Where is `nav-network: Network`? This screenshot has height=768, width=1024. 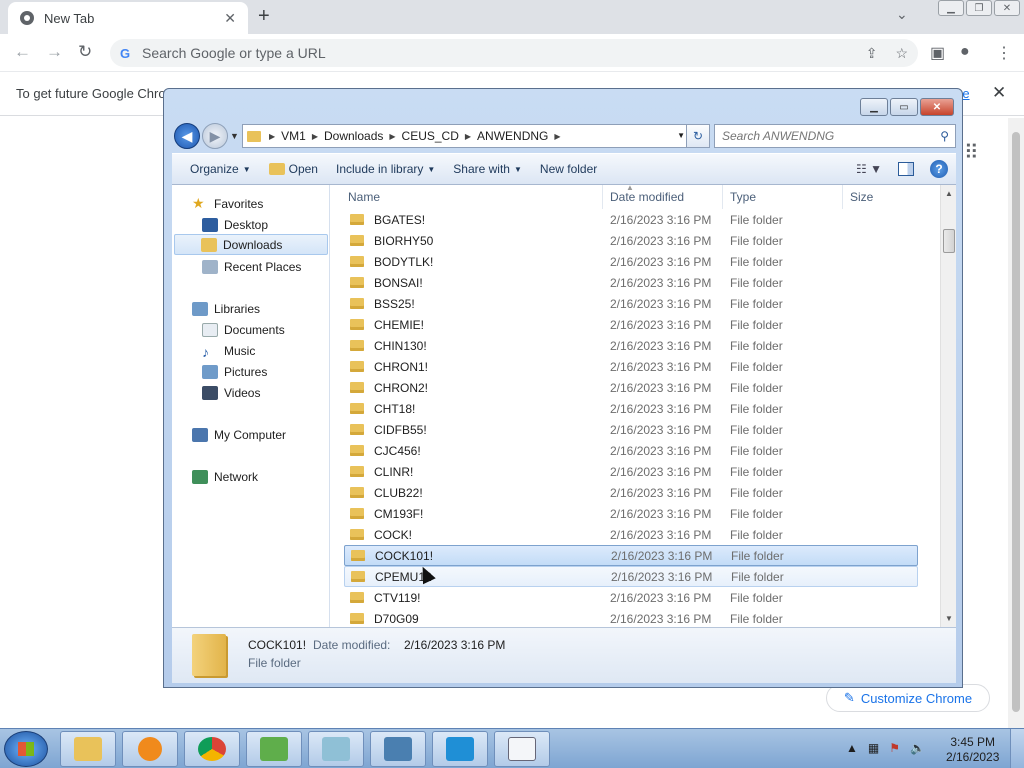
nav-network: Network is located at coordinates (225, 476).